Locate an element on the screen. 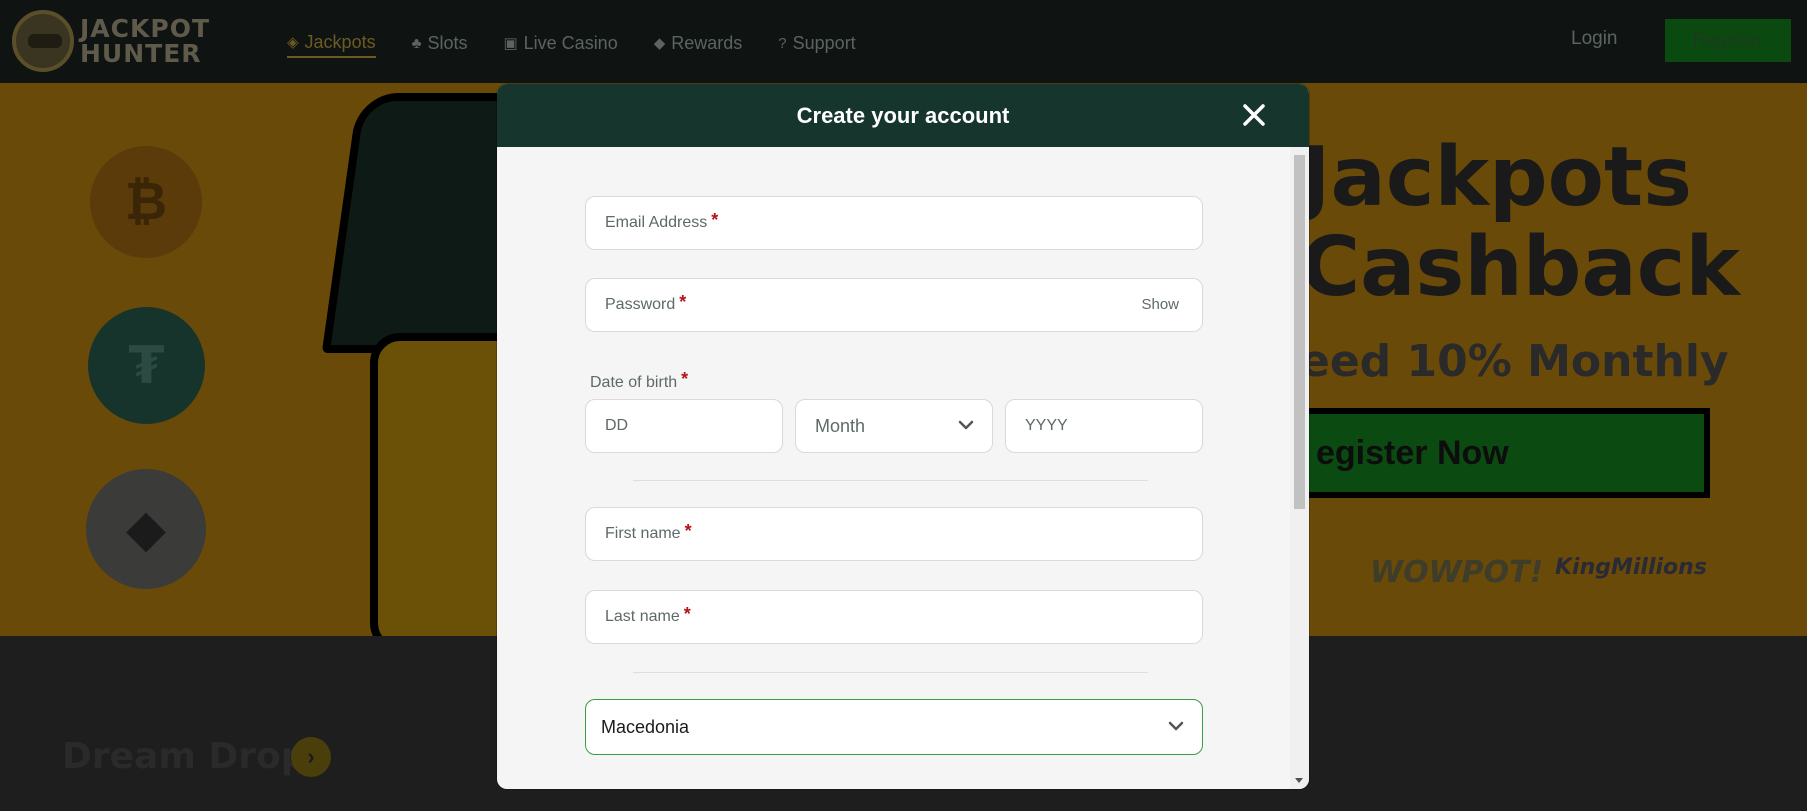  promo-subtitle: eed 10% Monthly is located at coordinates (1514, 361).